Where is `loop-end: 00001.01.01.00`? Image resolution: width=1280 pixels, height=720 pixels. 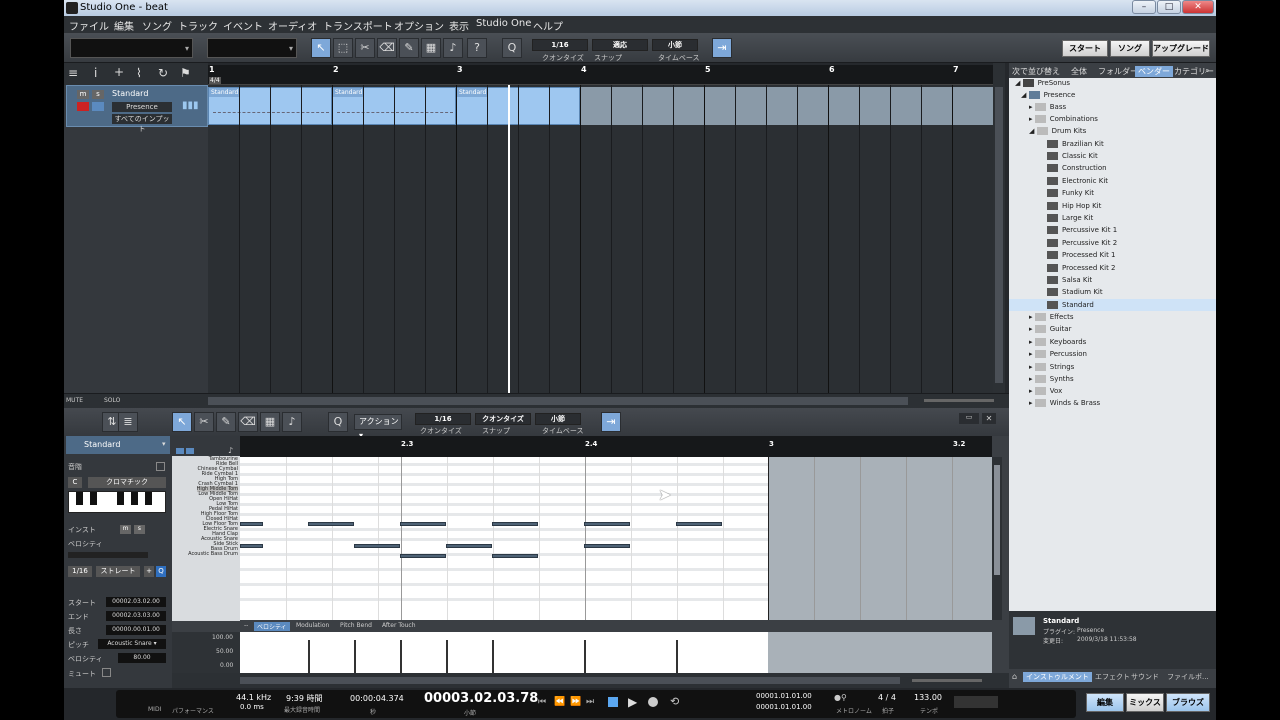
loop-end: 00001.01.01.00 is located at coordinates (784, 707).